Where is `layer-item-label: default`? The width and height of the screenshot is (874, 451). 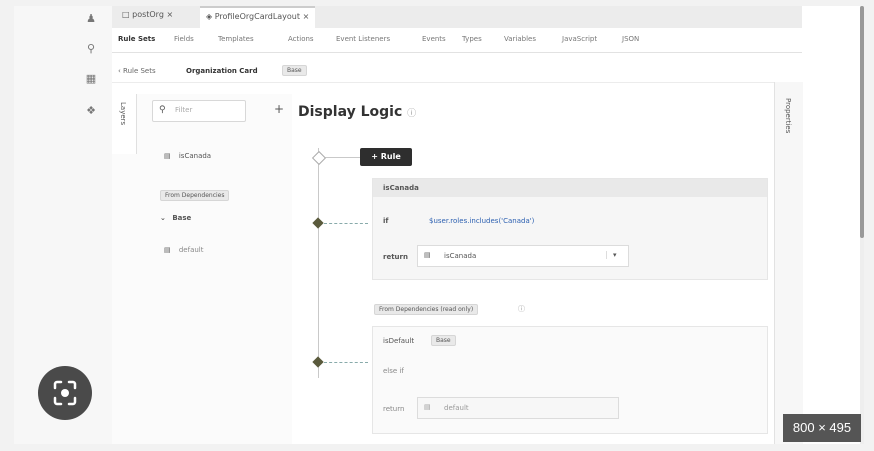 layer-item-label: default is located at coordinates (191, 250).